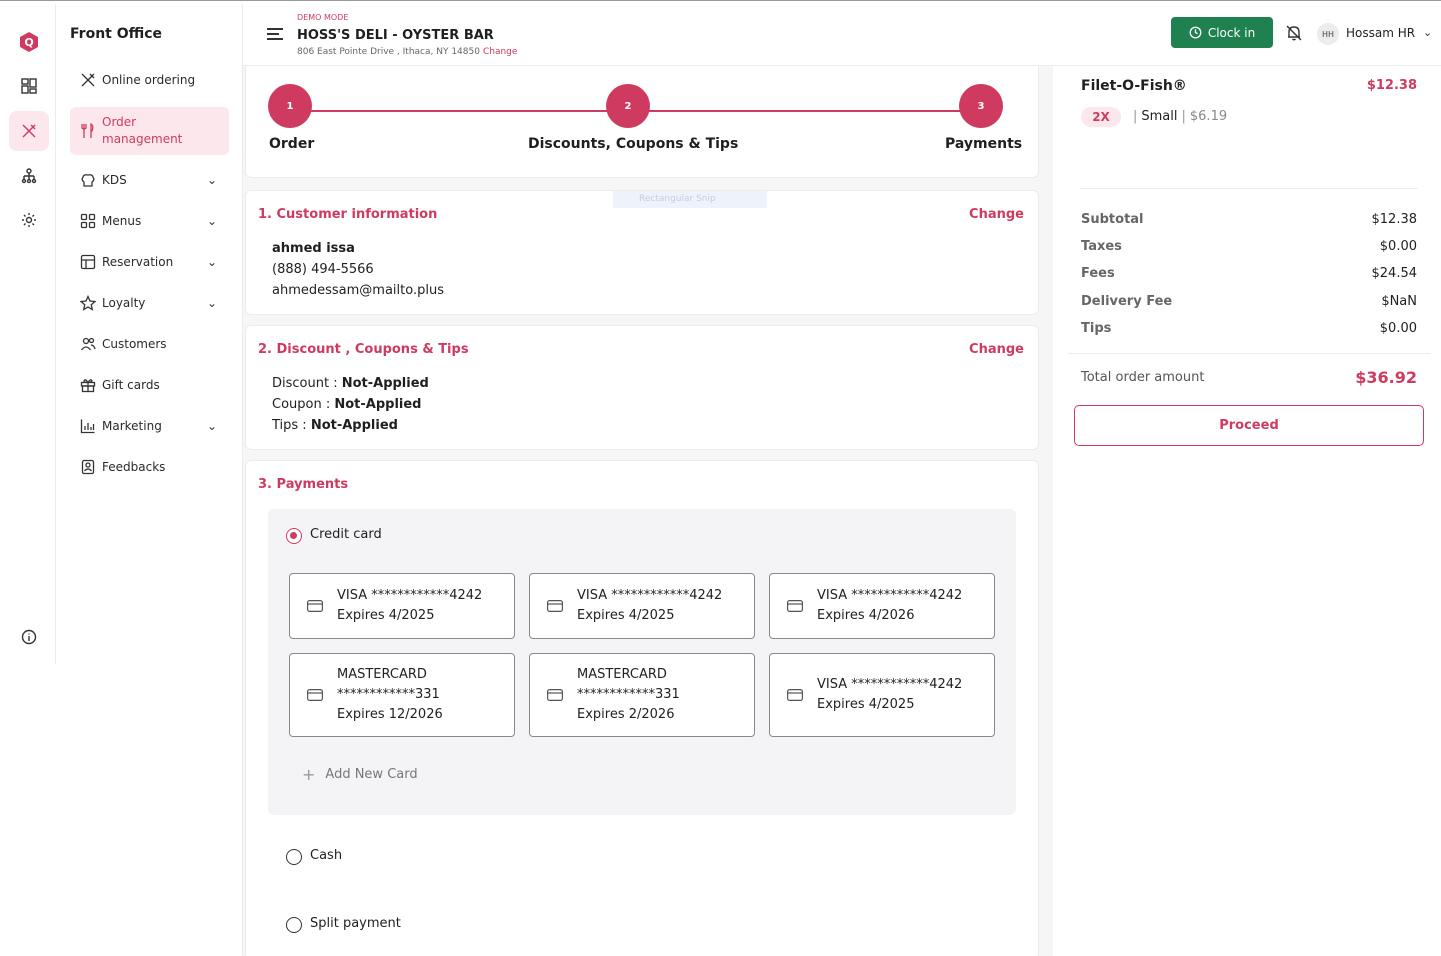 The image size is (1441, 956). I want to click on saved-card: MASTERCARD ************331 Expires 12/2026, so click(402, 695).